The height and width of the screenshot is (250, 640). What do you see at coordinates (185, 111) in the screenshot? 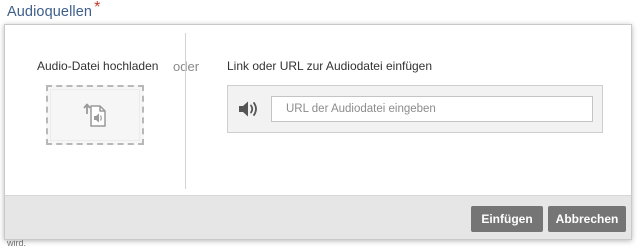
I see `vertical-divider` at bounding box center [185, 111].